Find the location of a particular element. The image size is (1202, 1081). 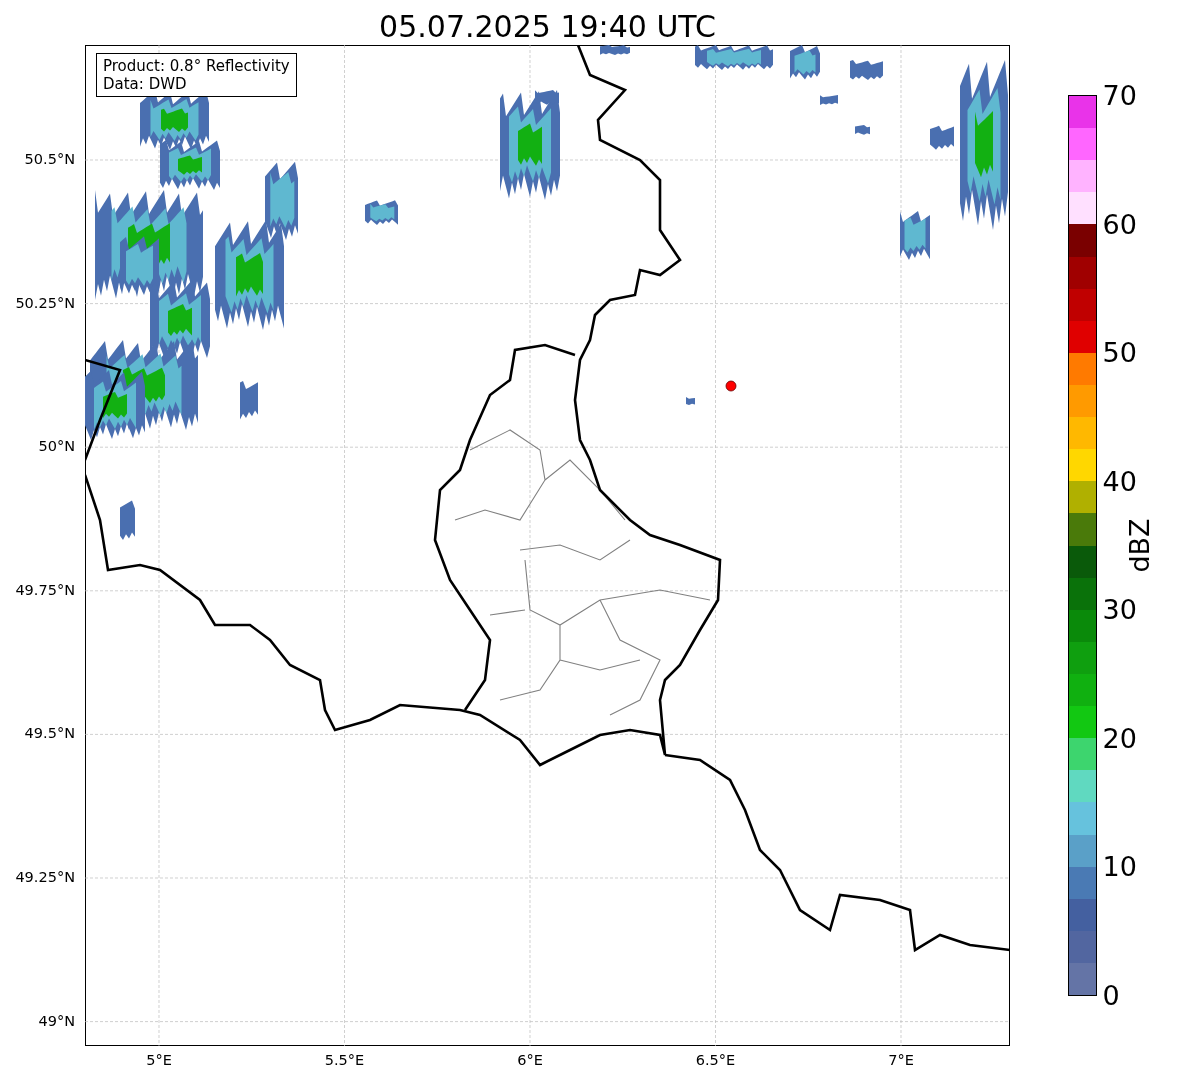

chart-title: 05.07.2025 19:40 UTC is located at coordinates (547, 27).